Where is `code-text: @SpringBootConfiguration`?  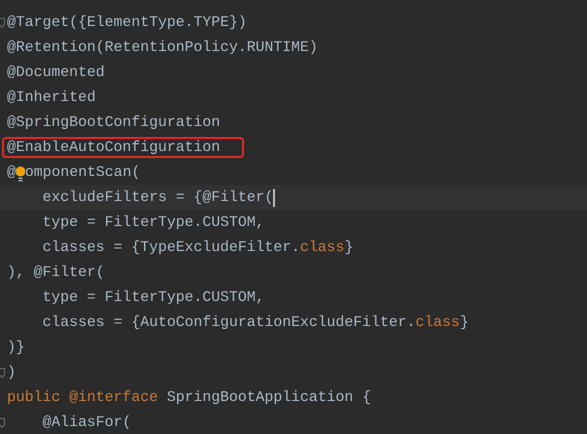
code-text: @SpringBootConfiguration is located at coordinates (113, 122).